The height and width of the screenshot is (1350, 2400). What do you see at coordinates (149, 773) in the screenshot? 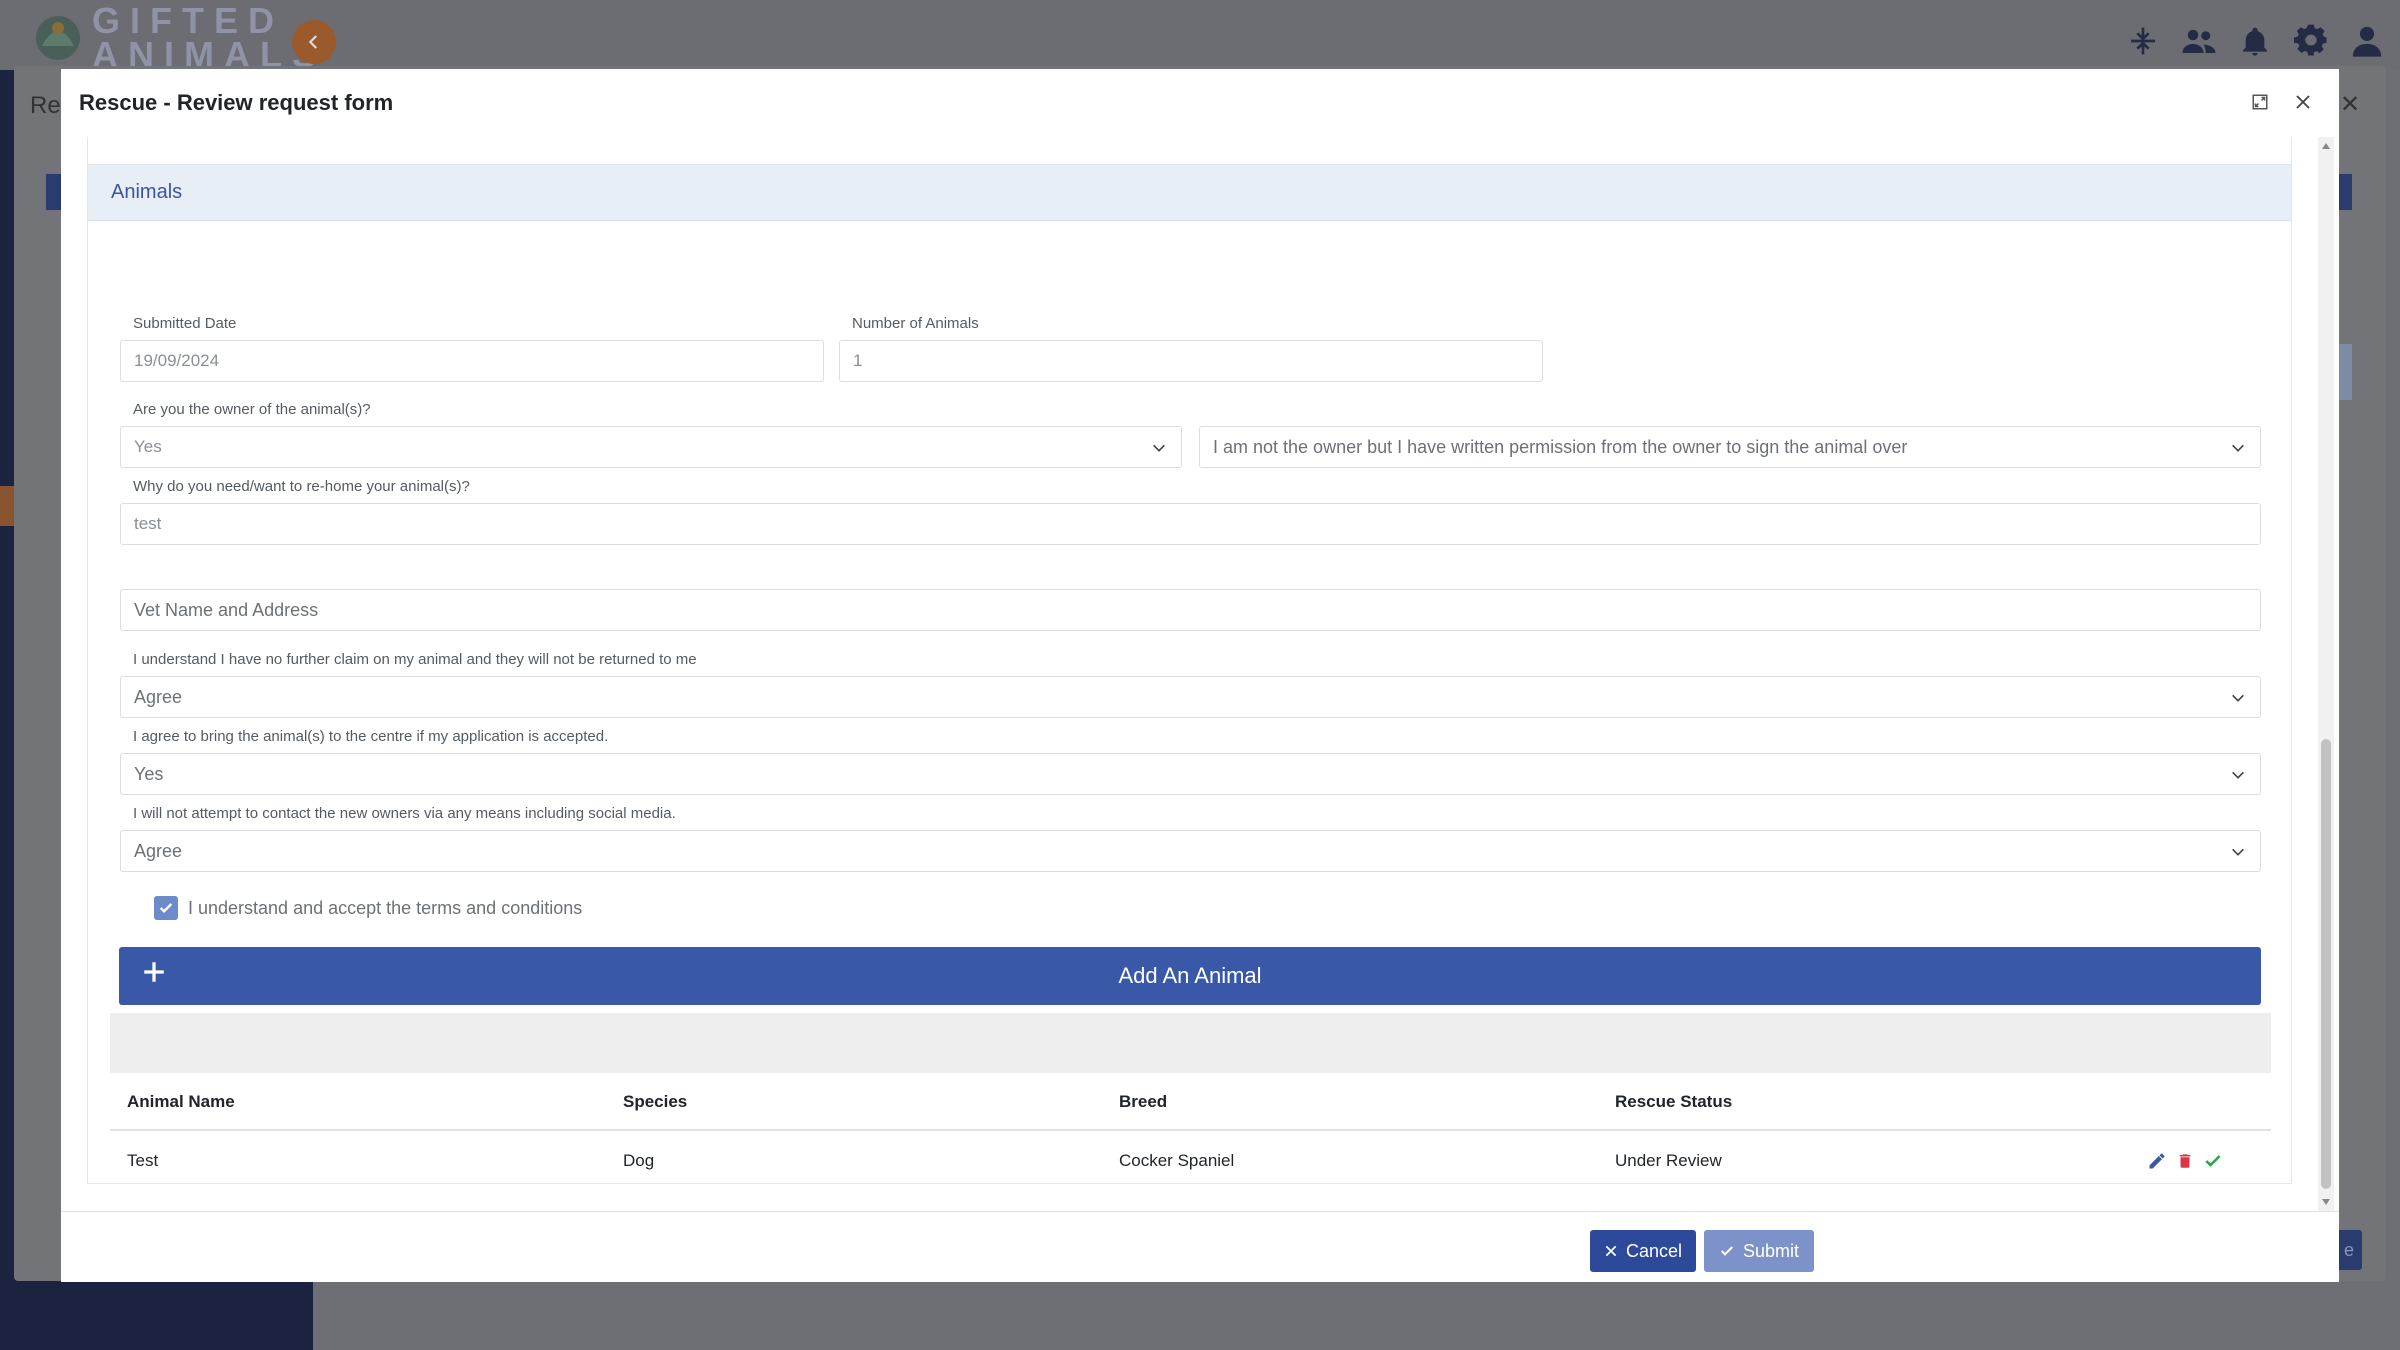
I see `bring-to-centre-value: Yes` at bounding box center [149, 773].